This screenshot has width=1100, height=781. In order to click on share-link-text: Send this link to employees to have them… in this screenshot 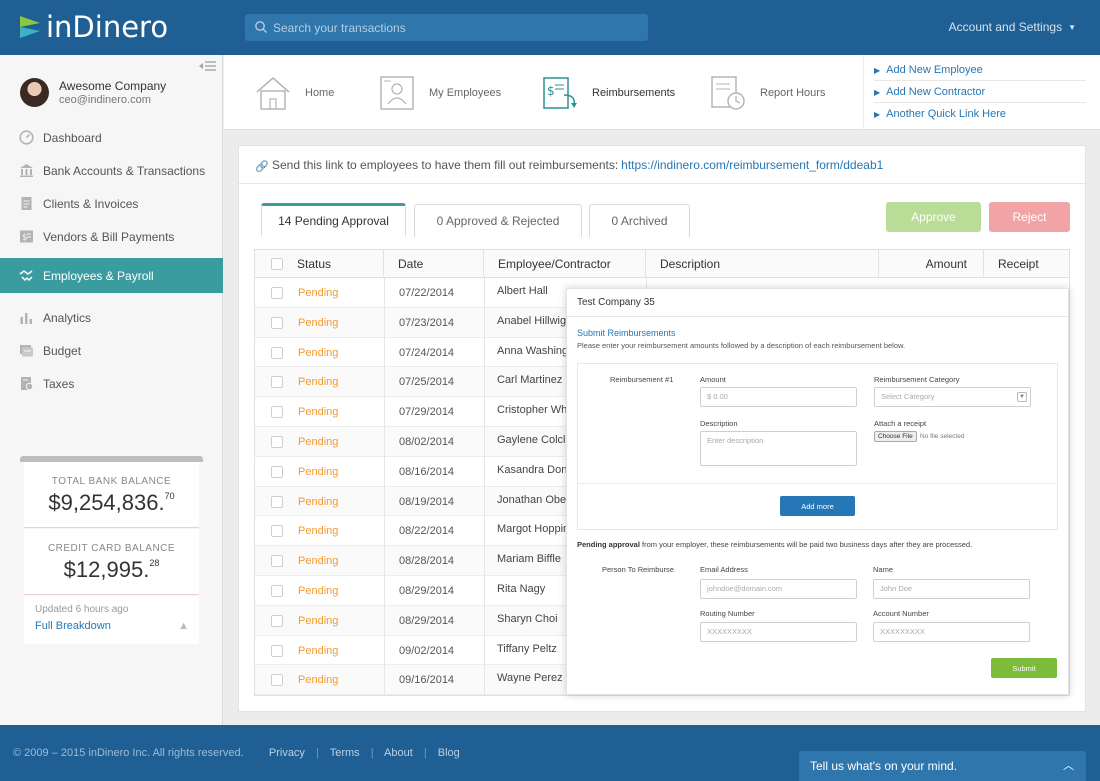, I will do `click(445, 164)`.